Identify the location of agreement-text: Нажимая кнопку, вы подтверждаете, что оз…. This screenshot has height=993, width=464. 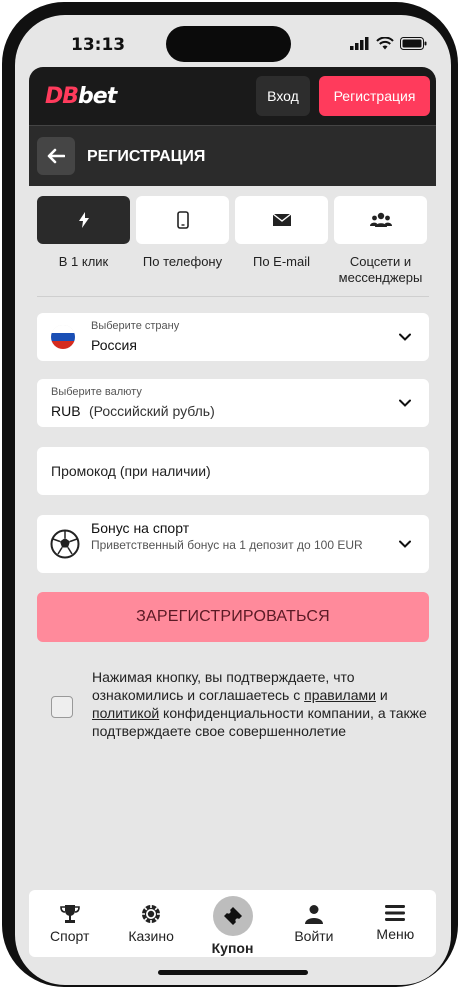
(259, 704).